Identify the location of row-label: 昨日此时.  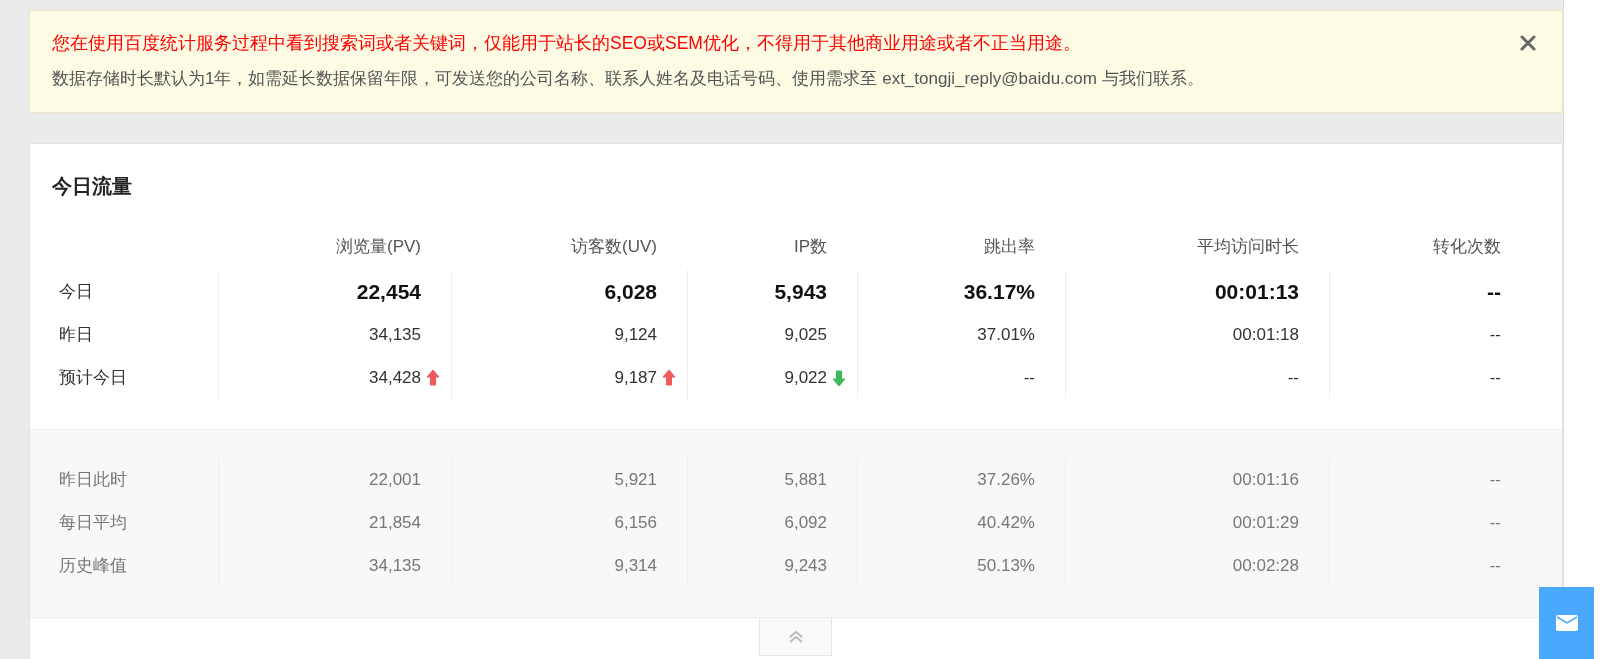
(93, 480).